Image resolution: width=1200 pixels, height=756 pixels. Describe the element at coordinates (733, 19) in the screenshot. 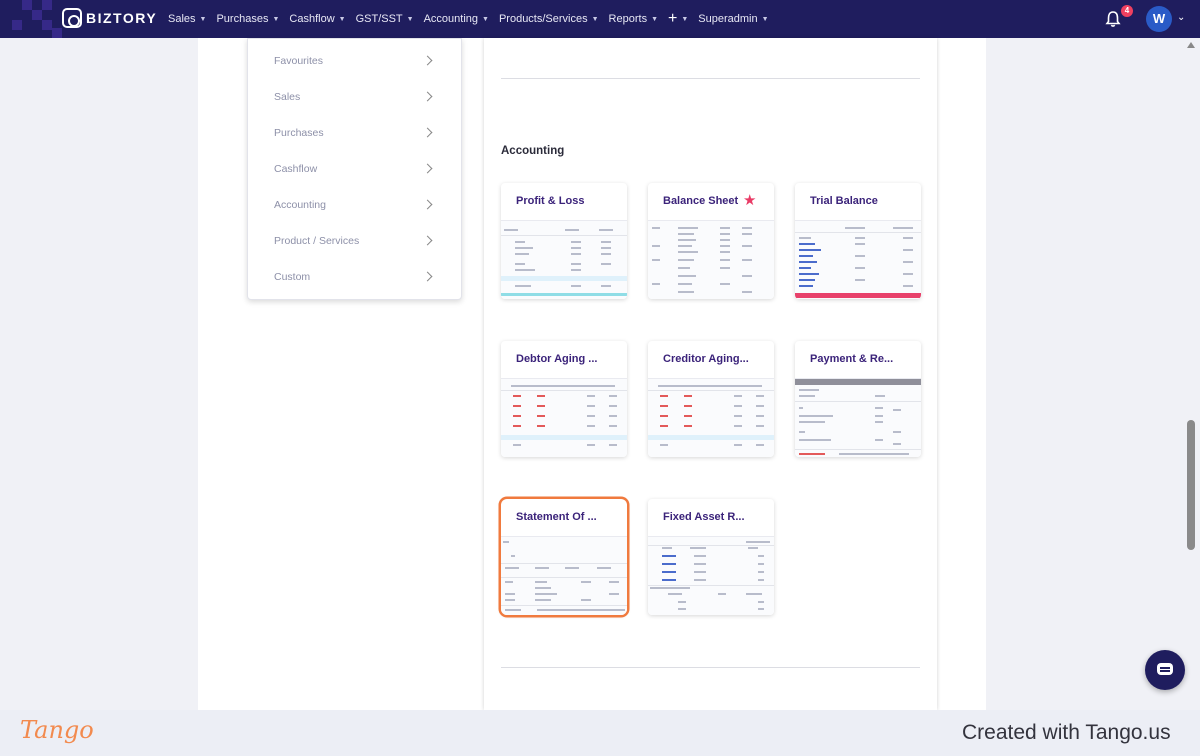

I see `nav-superadmin: Superadmin ▼` at that location.